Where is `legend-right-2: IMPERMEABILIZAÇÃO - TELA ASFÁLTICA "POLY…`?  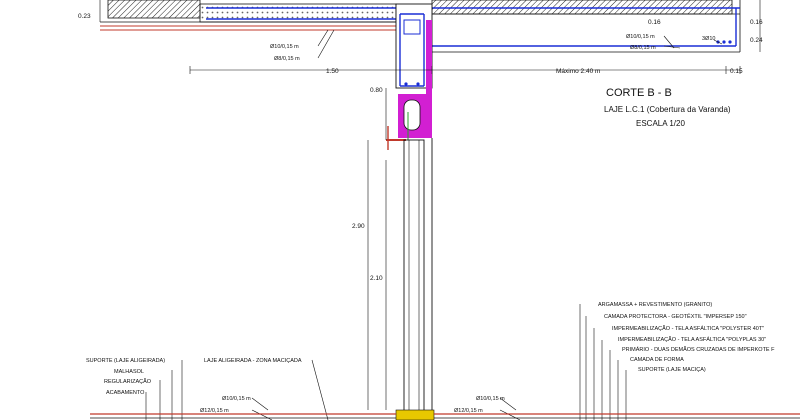
legend-right-2: IMPERMEABILIZAÇÃO - TELA ASFÁLTICA "POLY… is located at coordinates (688, 328).